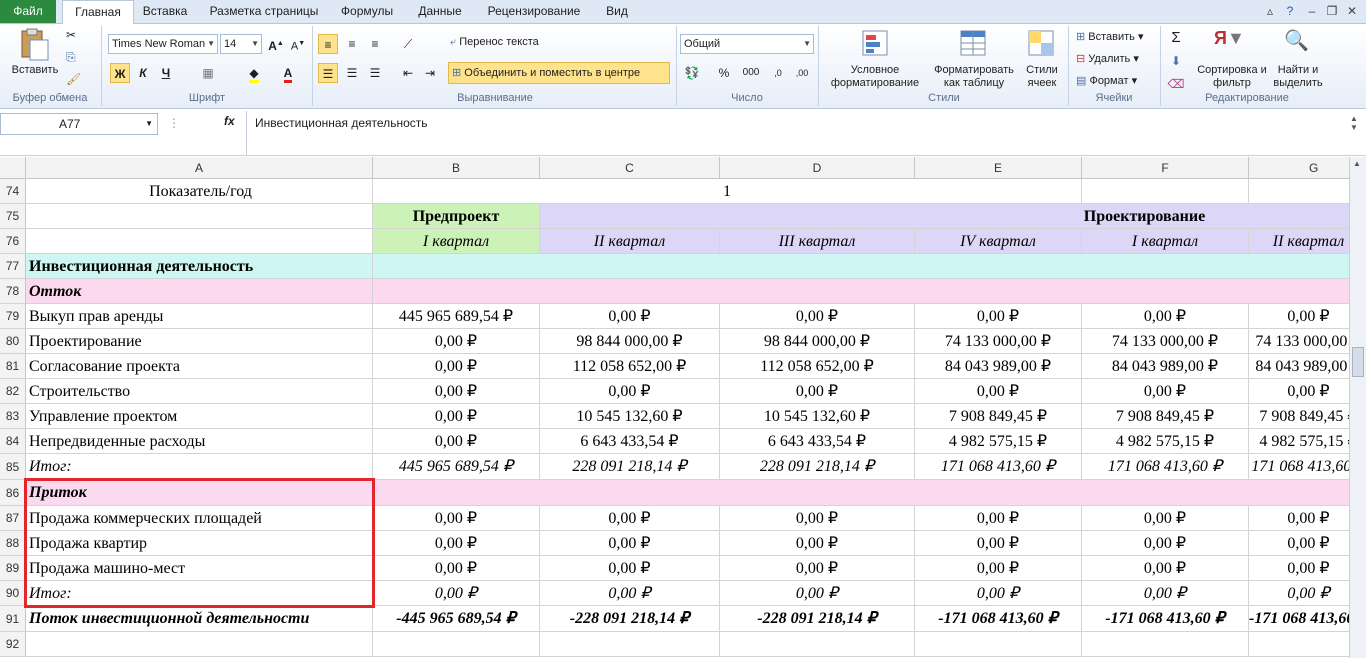 The width and height of the screenshot is (1366, 658). Describe the element at coordinates (13, 543) in the screenshot. I see `row-header: 88` at that location.